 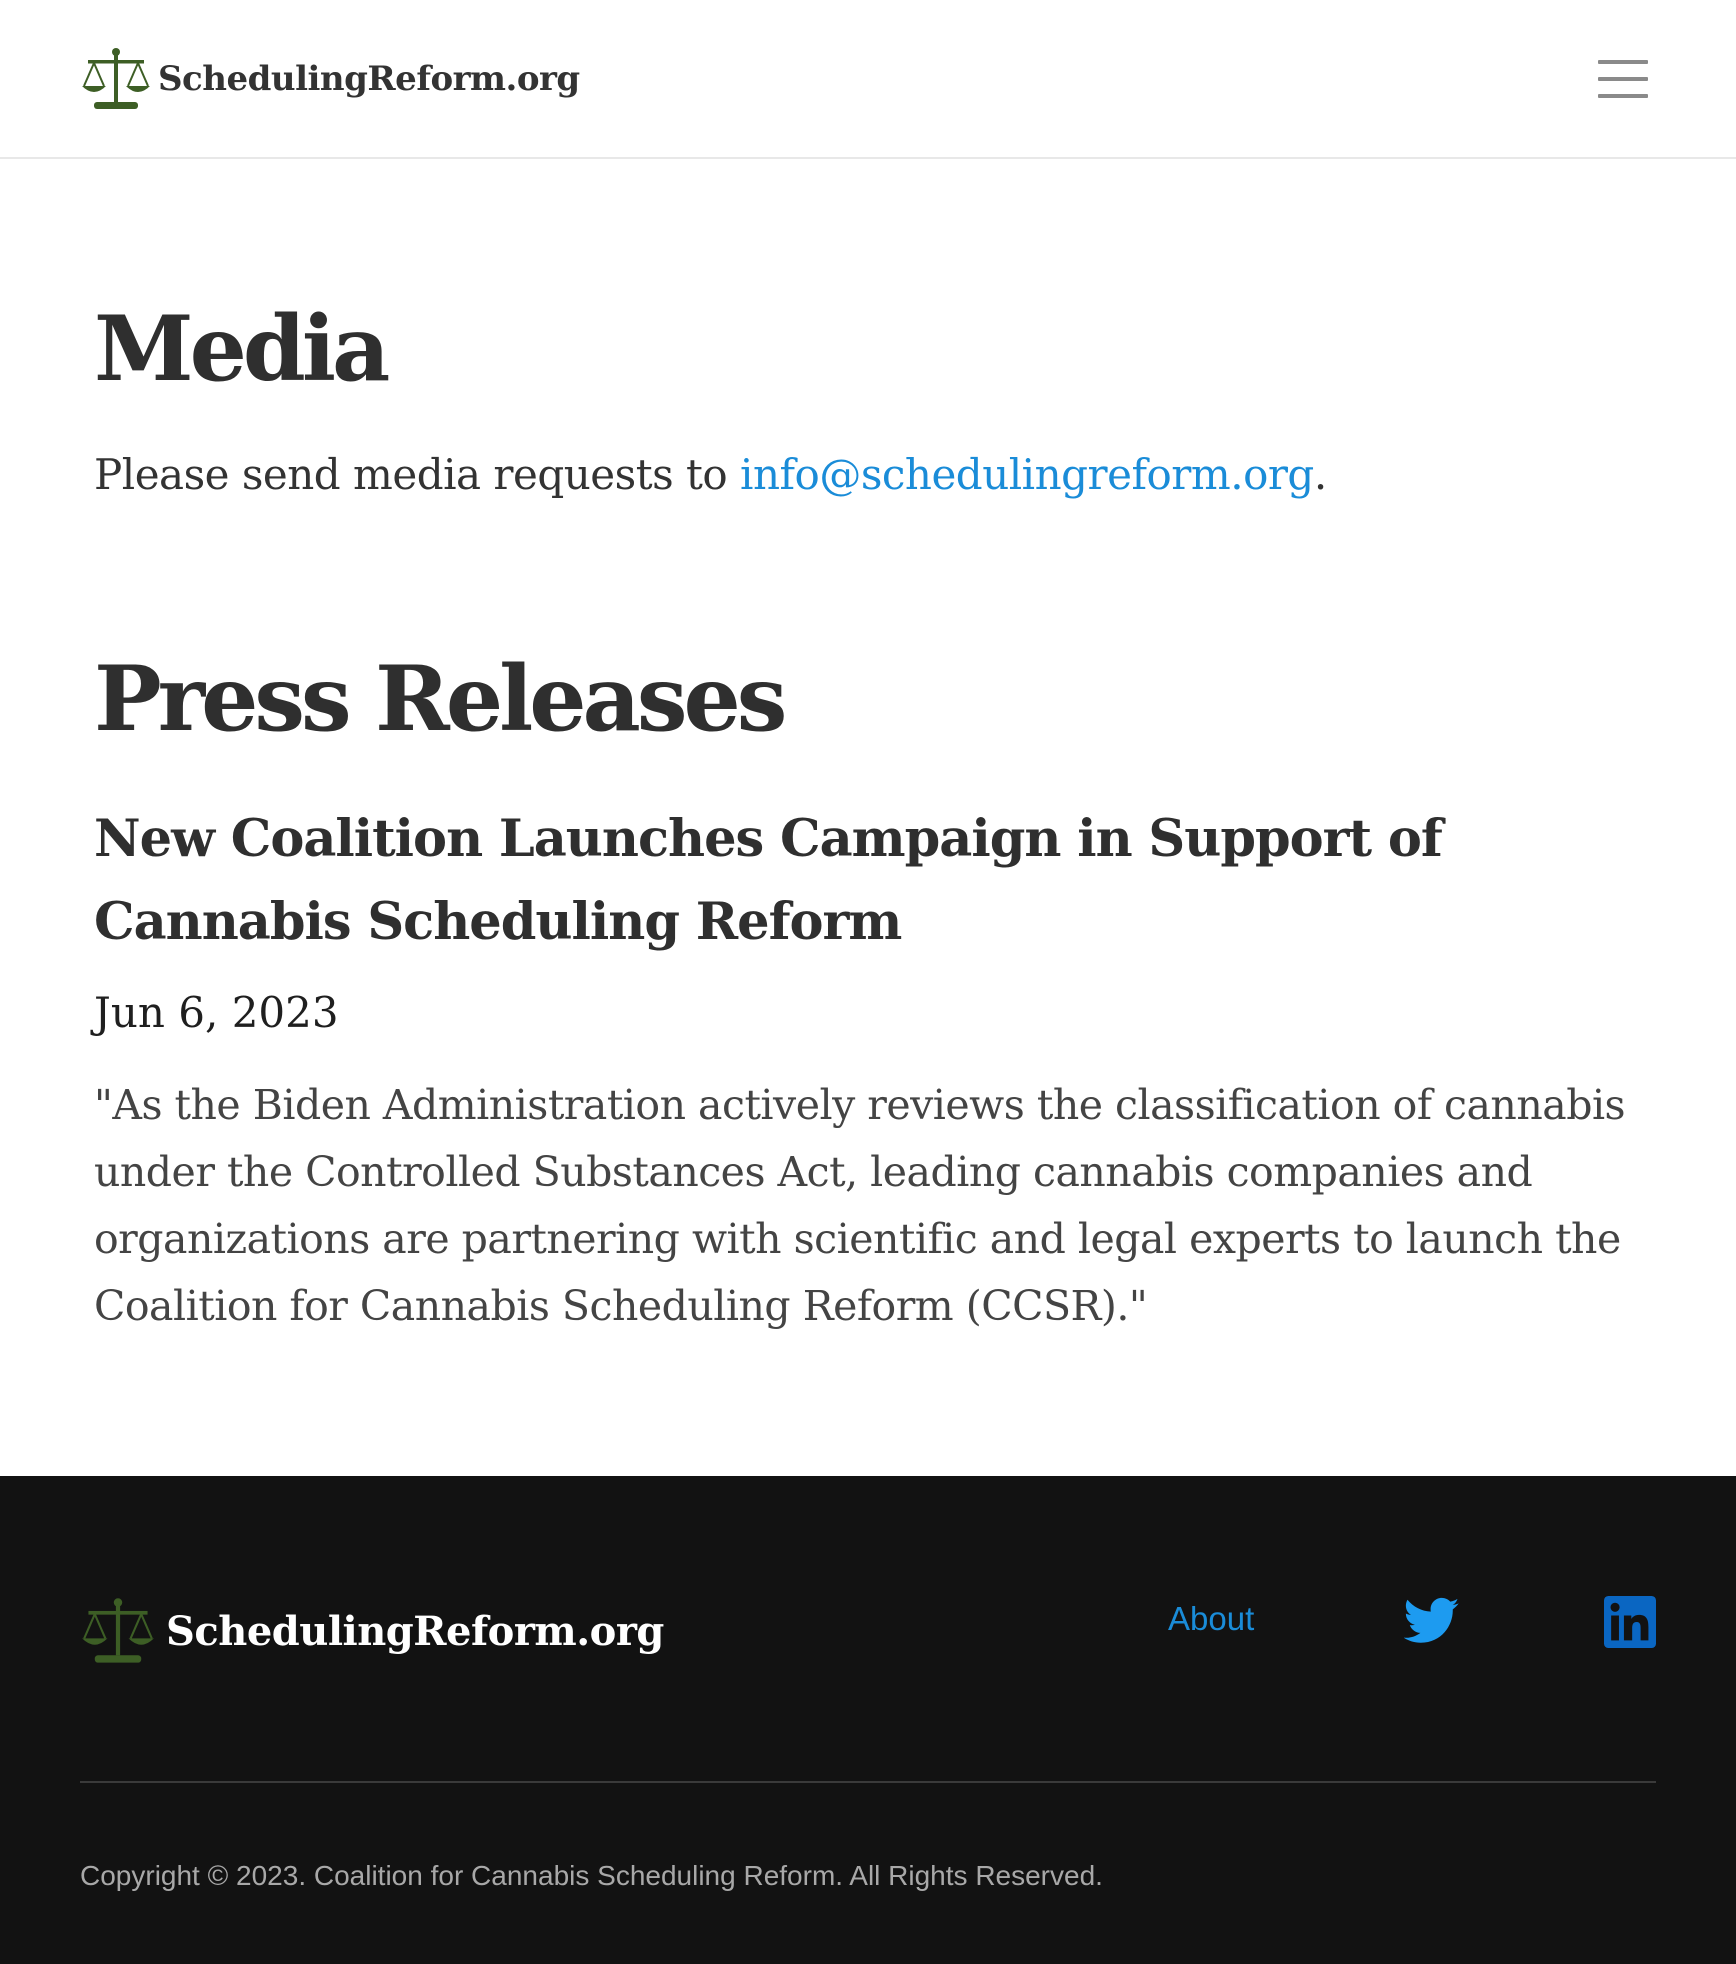 I want to click on linkedin-icon, so click(x=1630, y=1622).